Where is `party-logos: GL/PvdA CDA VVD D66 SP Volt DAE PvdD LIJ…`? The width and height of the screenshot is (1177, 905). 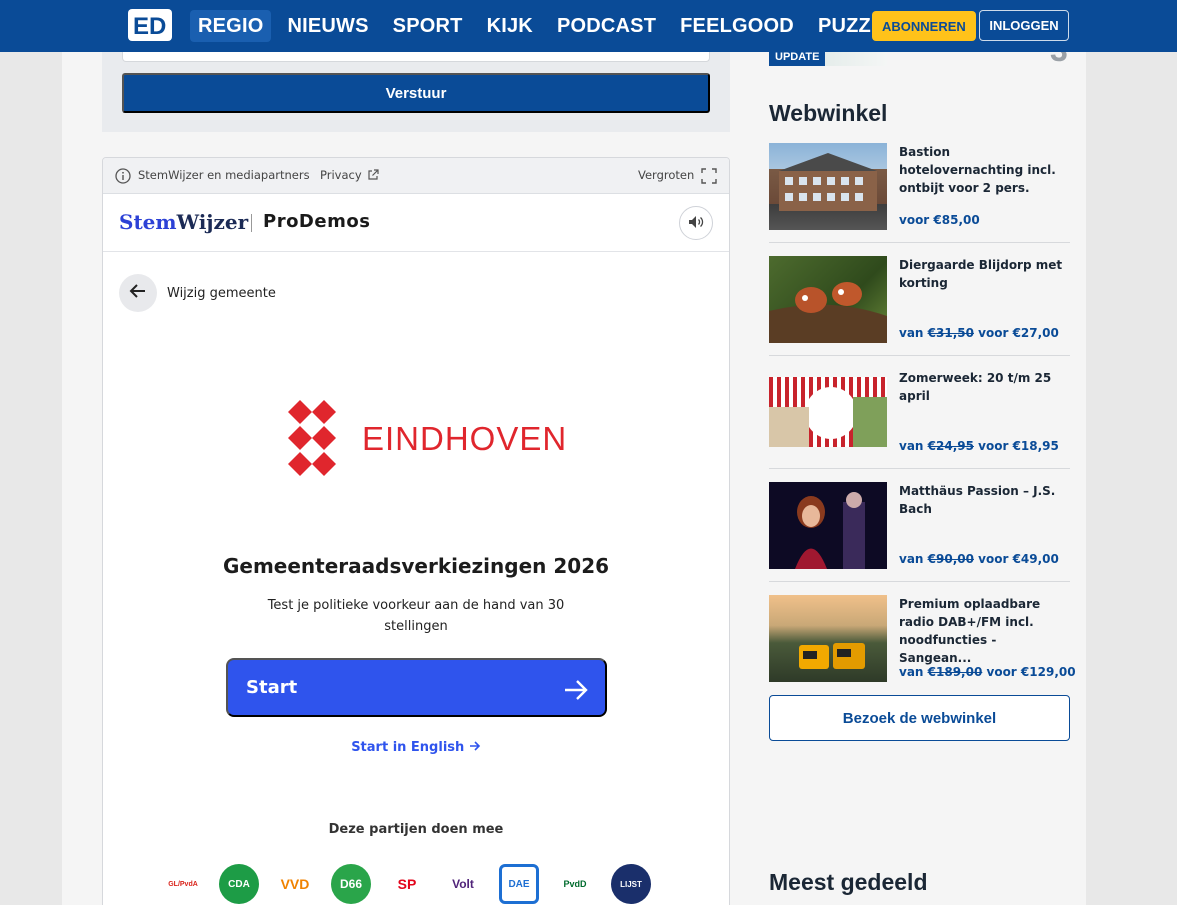
party-logos: GL/PvdA CDA VVD D66 SP Volt DAE PvdD LIJ… is located at coordinates (407, 884).